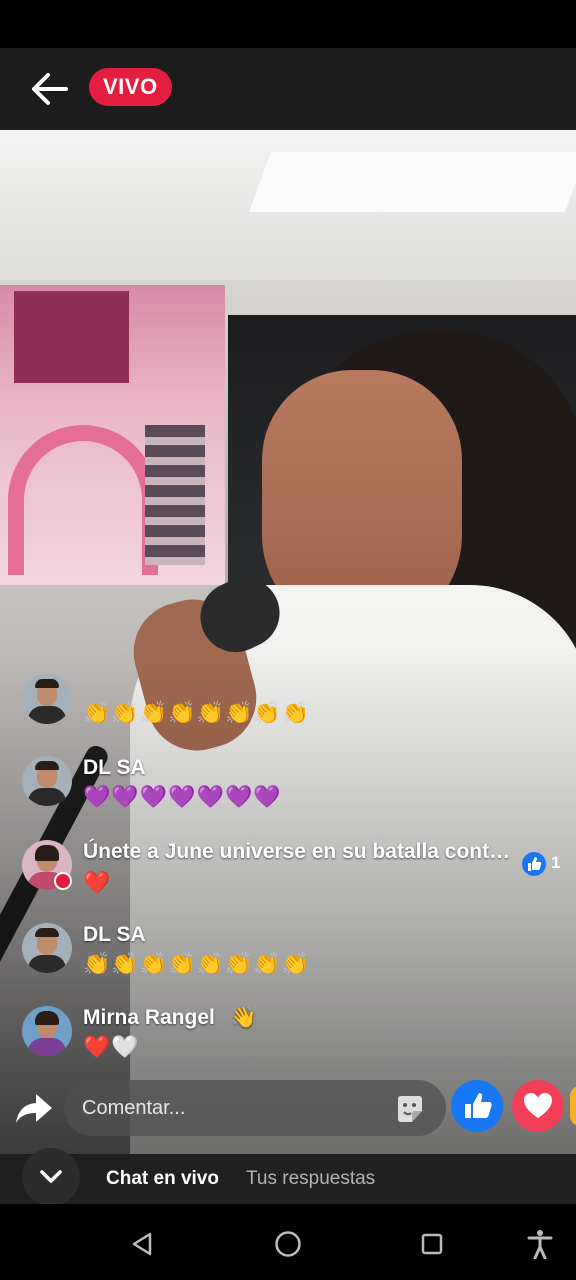  What do you see at coordinates (288, 89) in the screenshot?
I see `live-header: VIVO` at bounding box center [288, 89].